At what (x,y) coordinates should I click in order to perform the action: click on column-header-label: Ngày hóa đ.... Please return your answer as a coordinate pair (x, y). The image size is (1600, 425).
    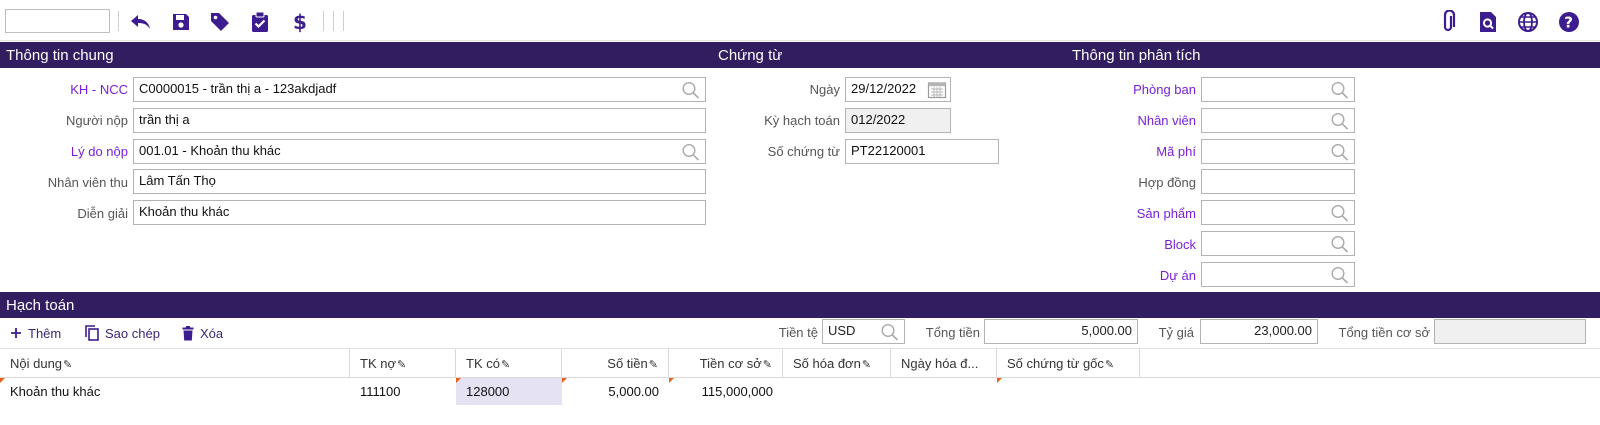
    Looking at the image, I should click on (940, 363).